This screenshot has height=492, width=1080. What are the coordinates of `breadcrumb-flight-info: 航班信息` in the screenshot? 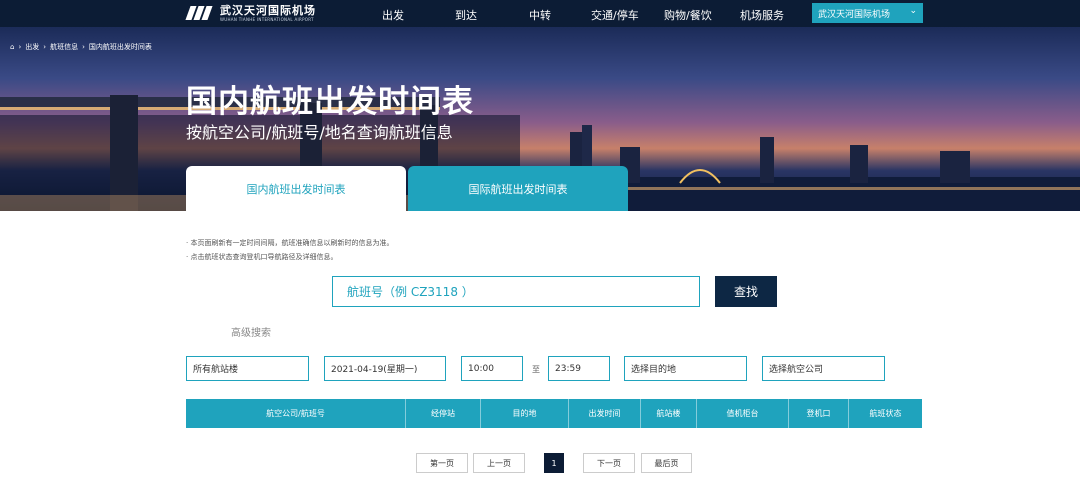 It's located at (64, 47).